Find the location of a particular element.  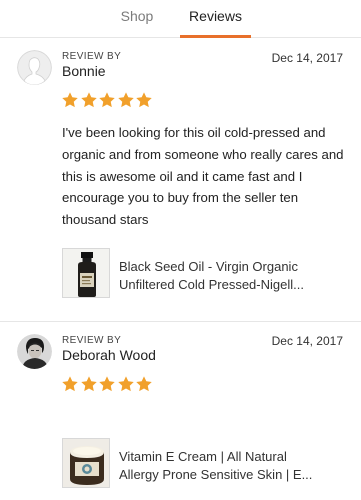

reviewer-name: Bonnie is located at coordinates (84, 71).